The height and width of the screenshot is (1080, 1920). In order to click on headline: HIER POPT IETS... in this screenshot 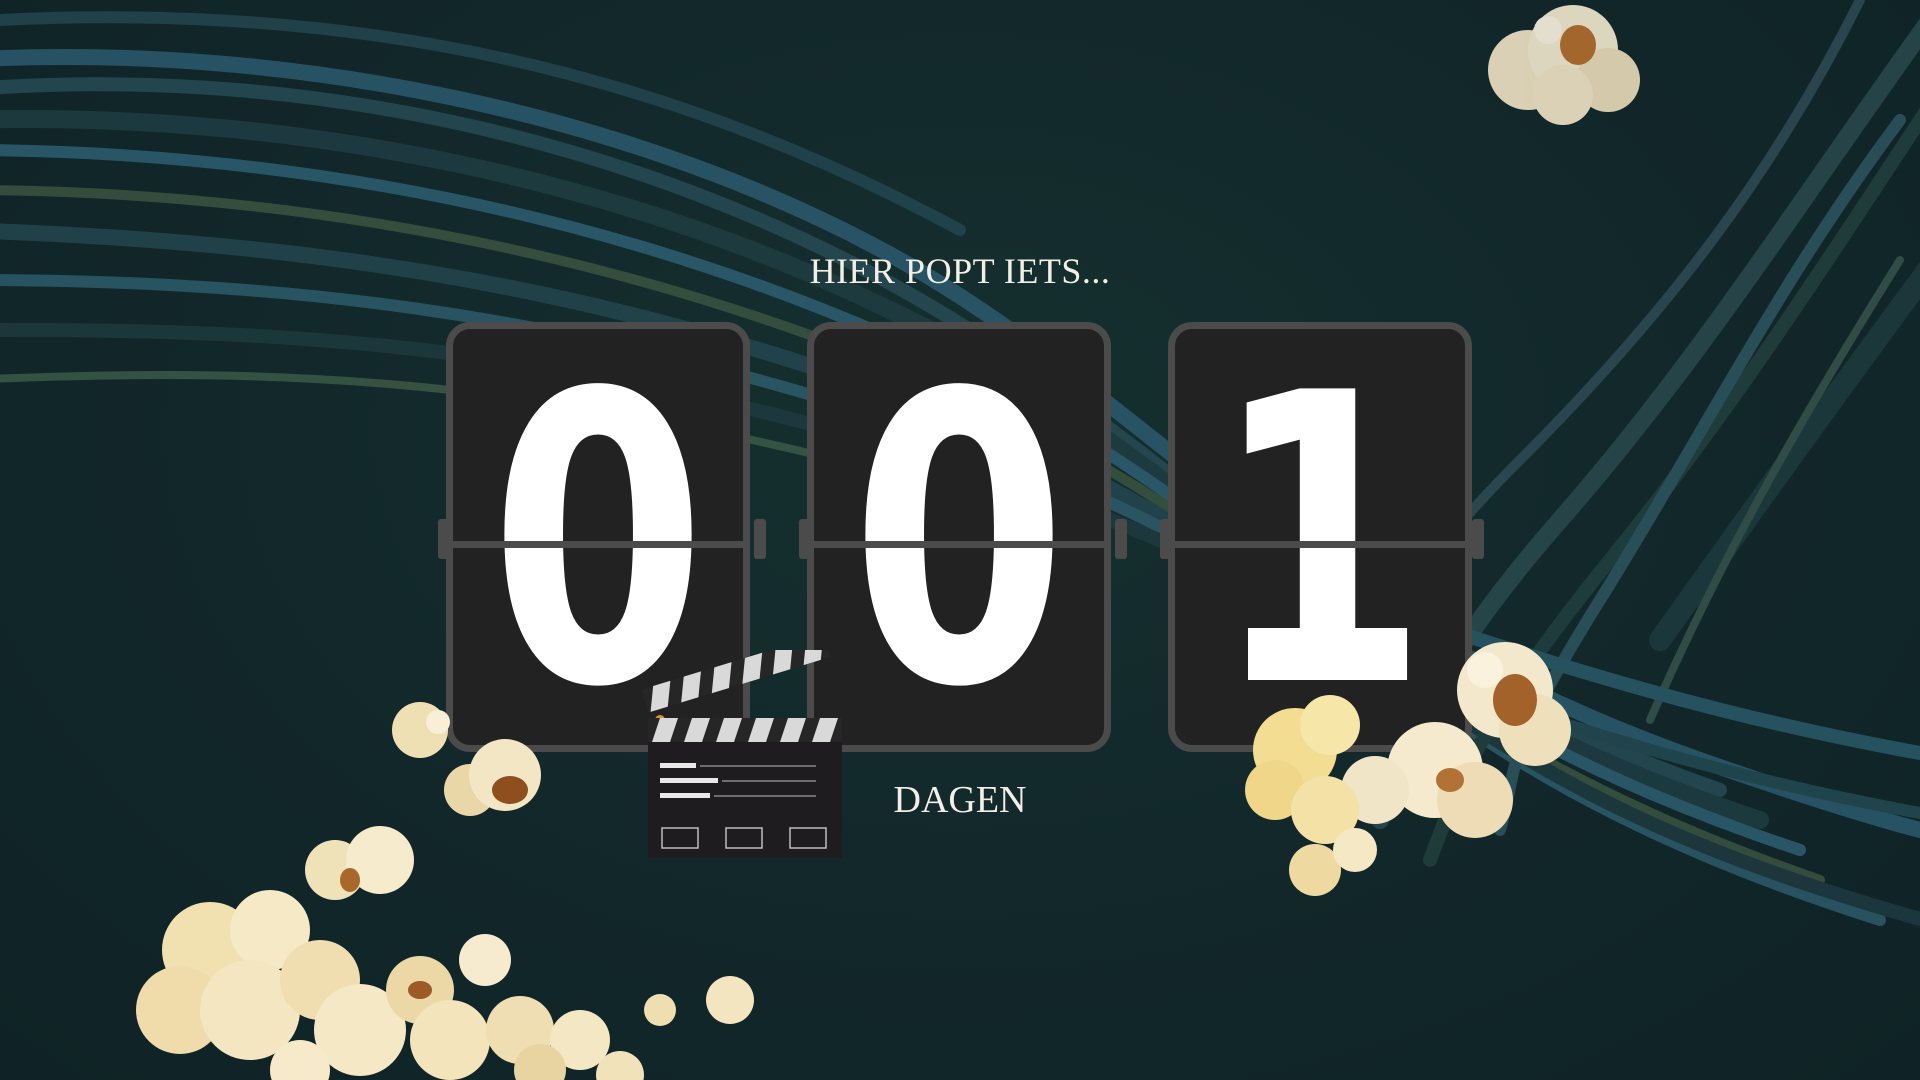, I will do `click(960, 271)`.